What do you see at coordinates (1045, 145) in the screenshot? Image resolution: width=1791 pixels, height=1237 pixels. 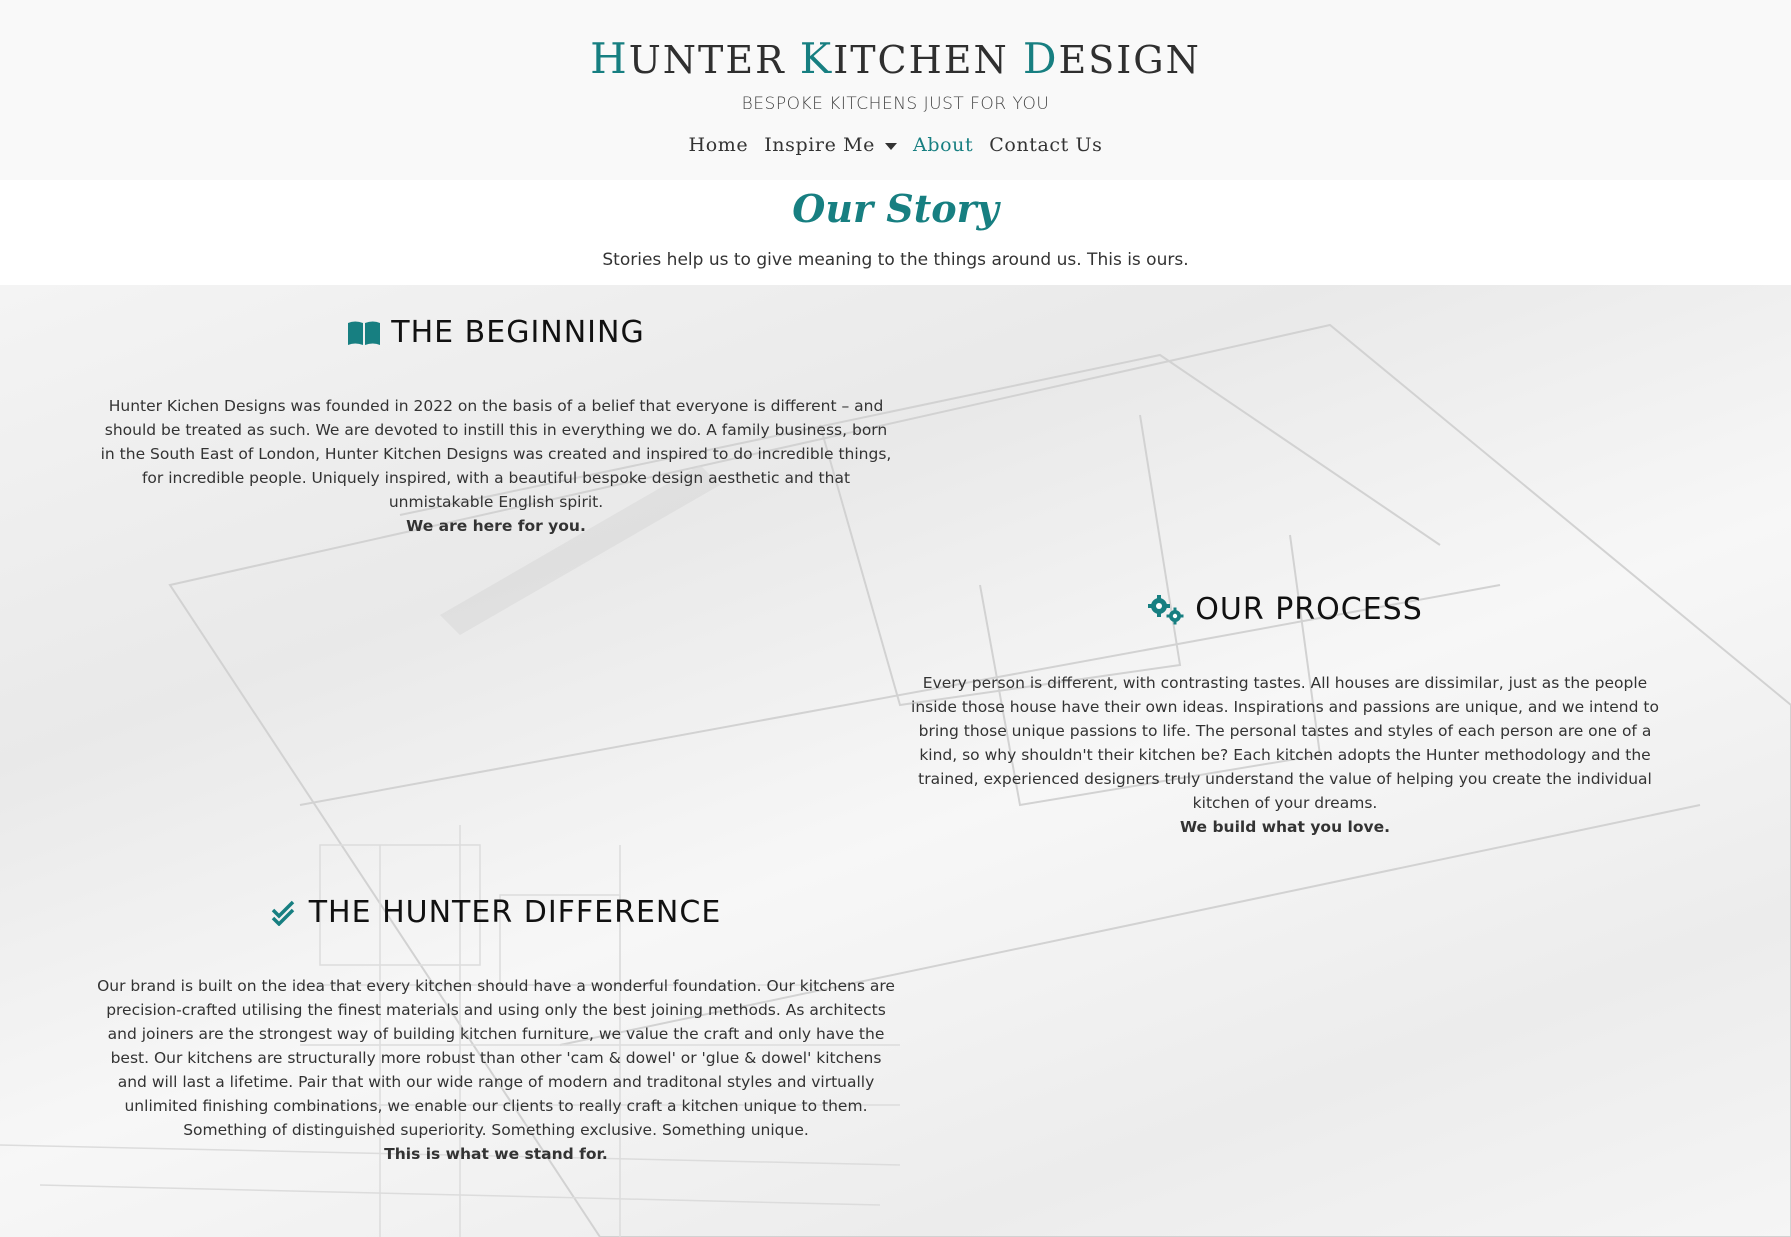 I see `nav-contact: Contact Us` at bounding box center [1045, 145].